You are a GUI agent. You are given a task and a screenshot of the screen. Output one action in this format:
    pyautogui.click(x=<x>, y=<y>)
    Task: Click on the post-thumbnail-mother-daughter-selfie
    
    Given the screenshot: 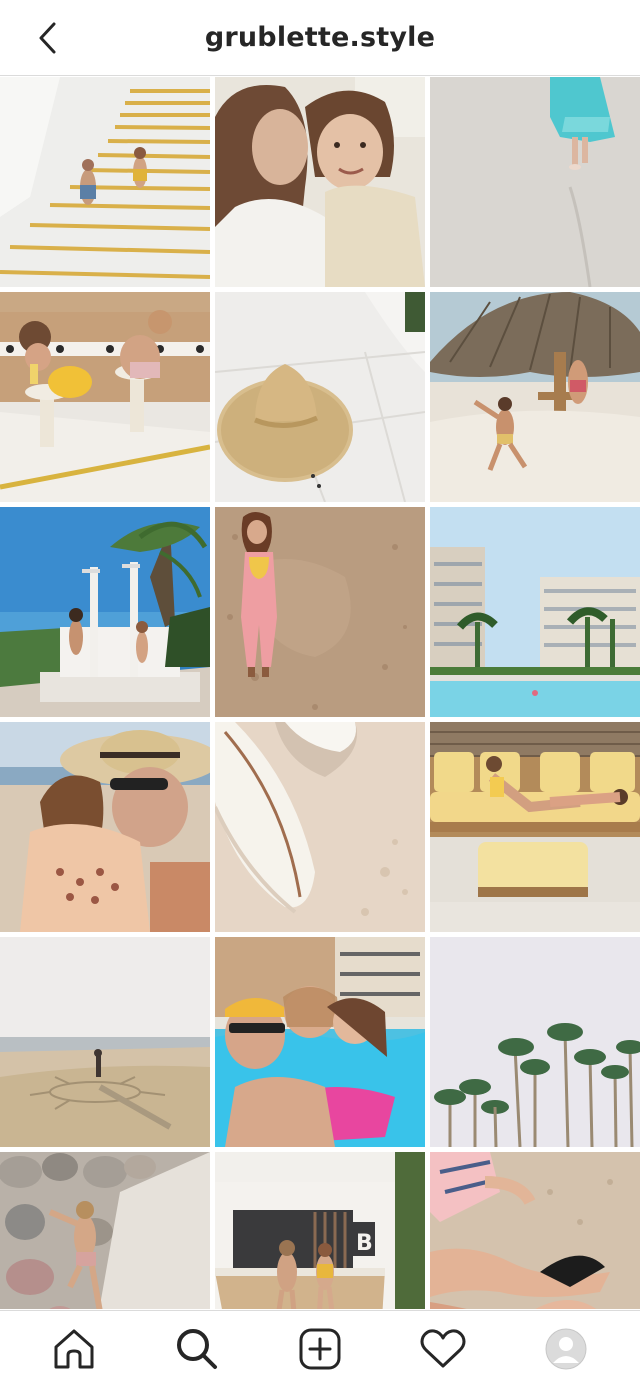 What is the action you would take?
    pyautogui.click(x=320, y=182)
    